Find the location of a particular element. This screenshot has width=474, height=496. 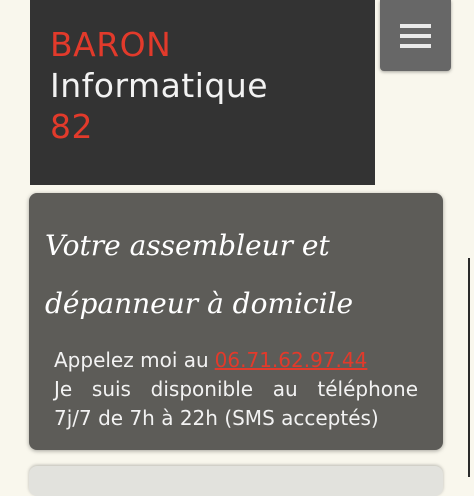

hours-text: 7j/7 de 7h à 22h (SMS acceptés) is located at coordinates (216, 418).